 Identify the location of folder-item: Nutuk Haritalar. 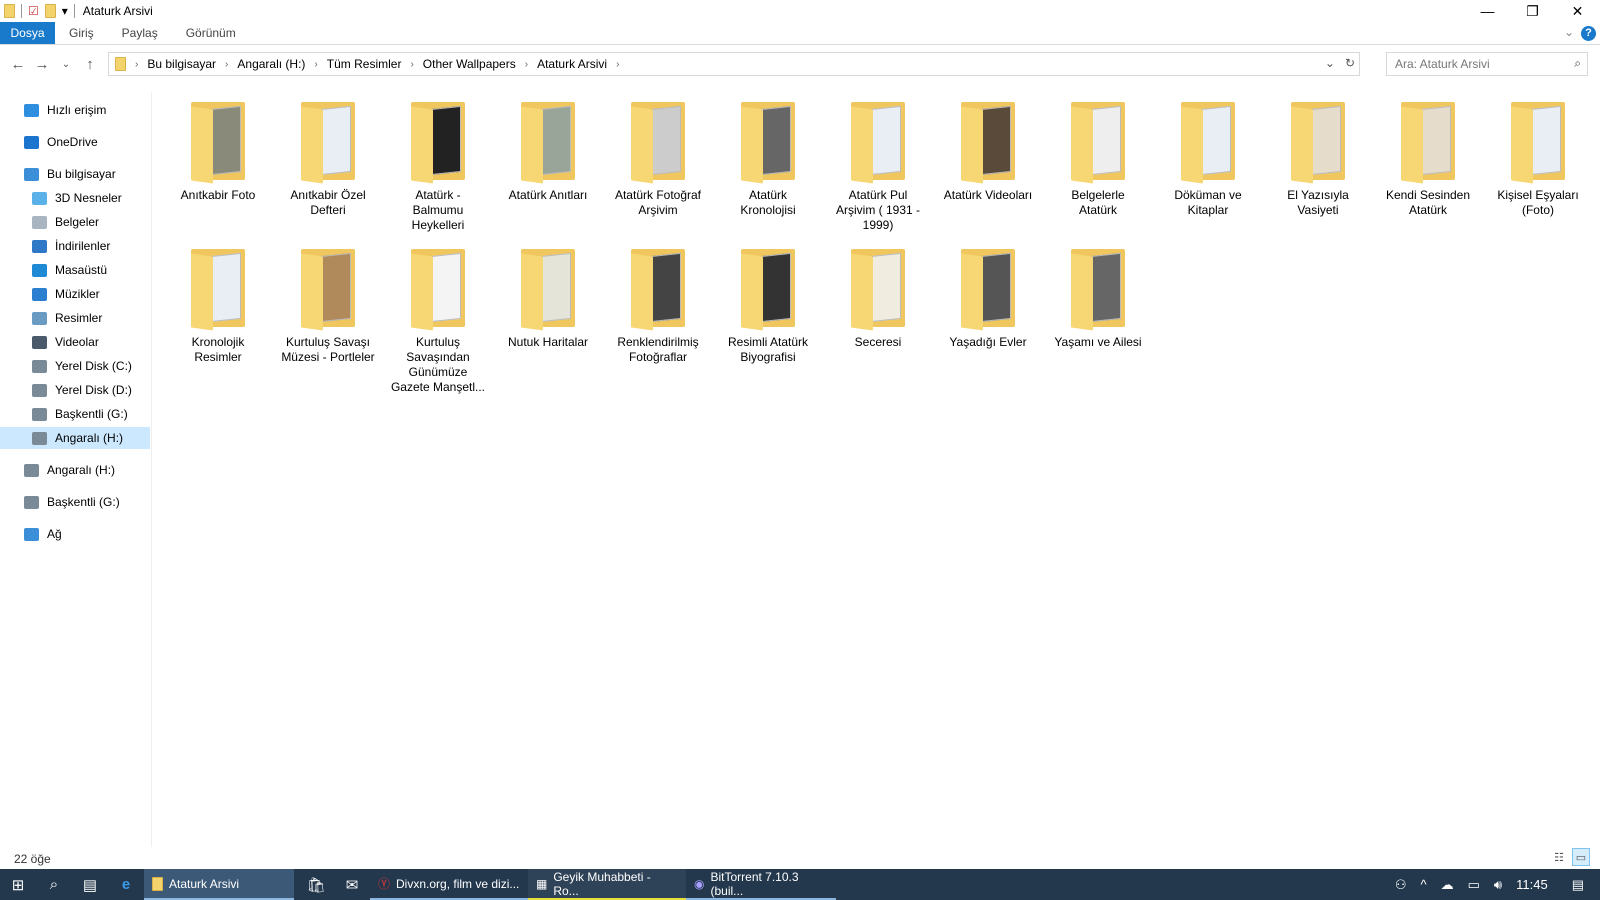
(548, 297).